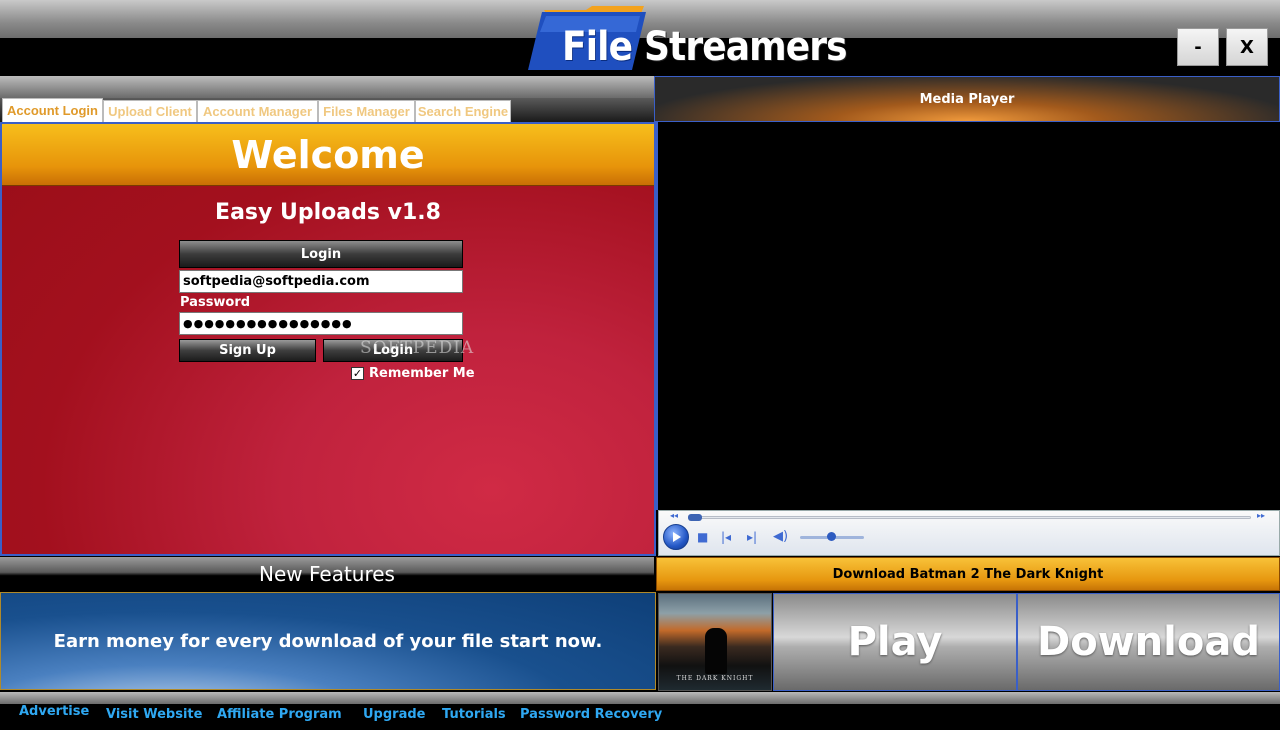  What do you see at coordinates (357, 373) in the screenshot?
I see `remember-me-checkbox: ✓` at bounding box center [357, 373].